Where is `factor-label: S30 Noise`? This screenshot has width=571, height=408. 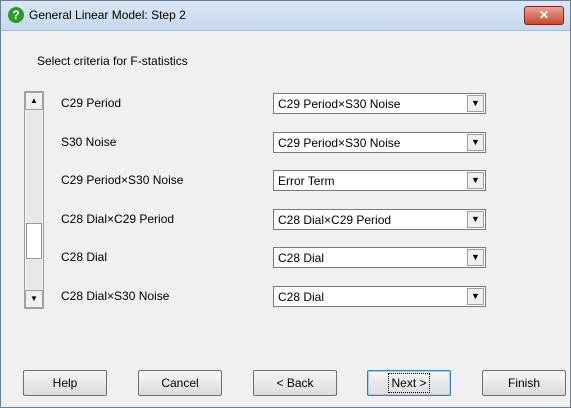
factor-label: S30 Noise is located at coordinates (89, 141).